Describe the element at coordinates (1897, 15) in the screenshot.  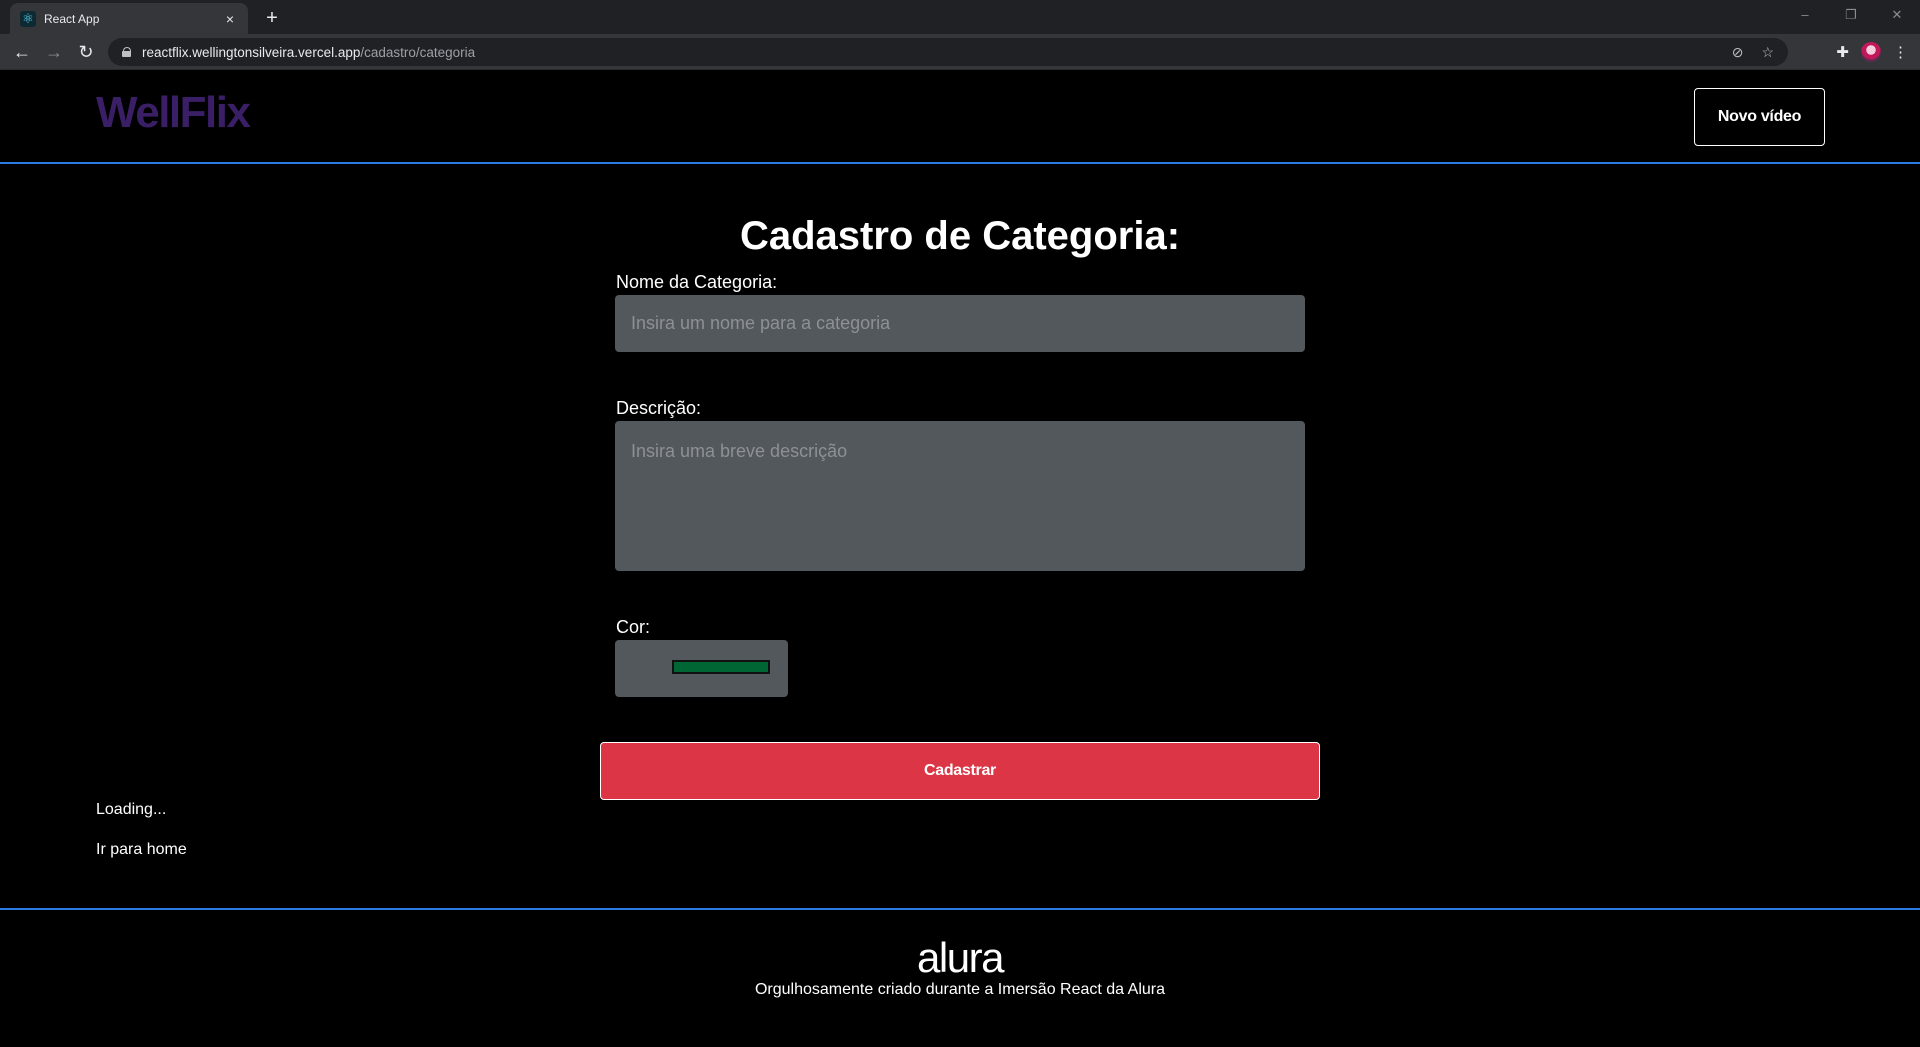
I see `close-window-icon: ✕` at that location.